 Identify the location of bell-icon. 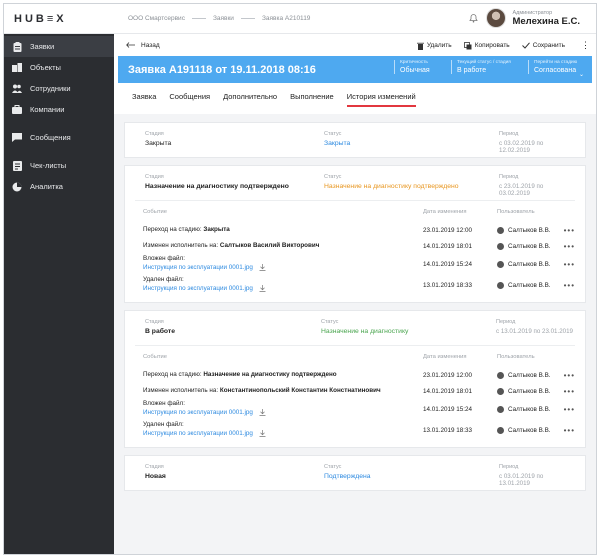
(473, 19).